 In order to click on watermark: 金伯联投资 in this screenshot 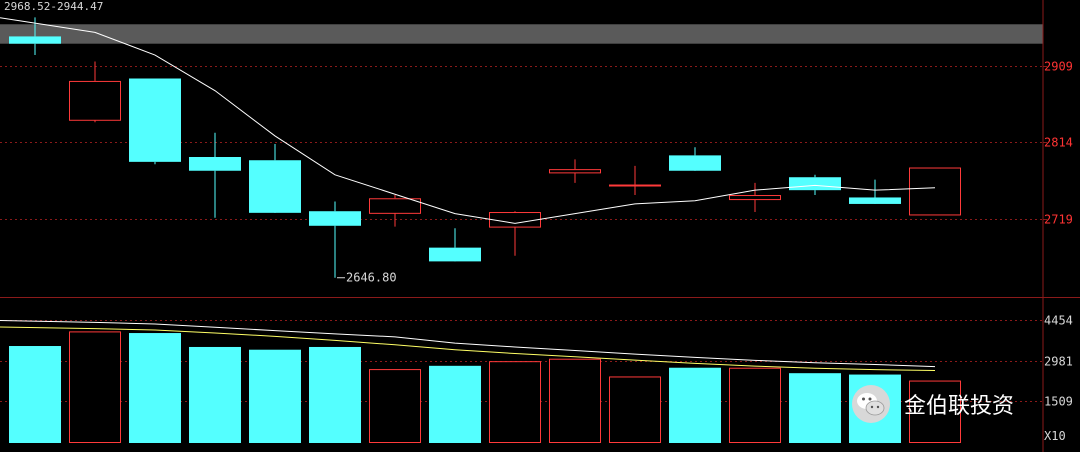, I will do `click(931, 404)`.